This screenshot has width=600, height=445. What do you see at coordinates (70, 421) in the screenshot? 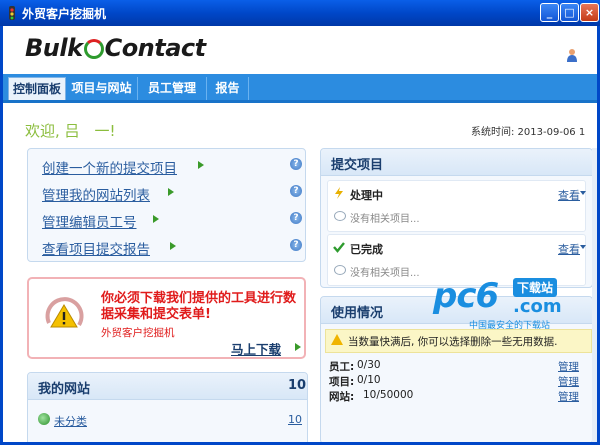
I see `site-category-link: 未分类` at bounding box center [70, 421].